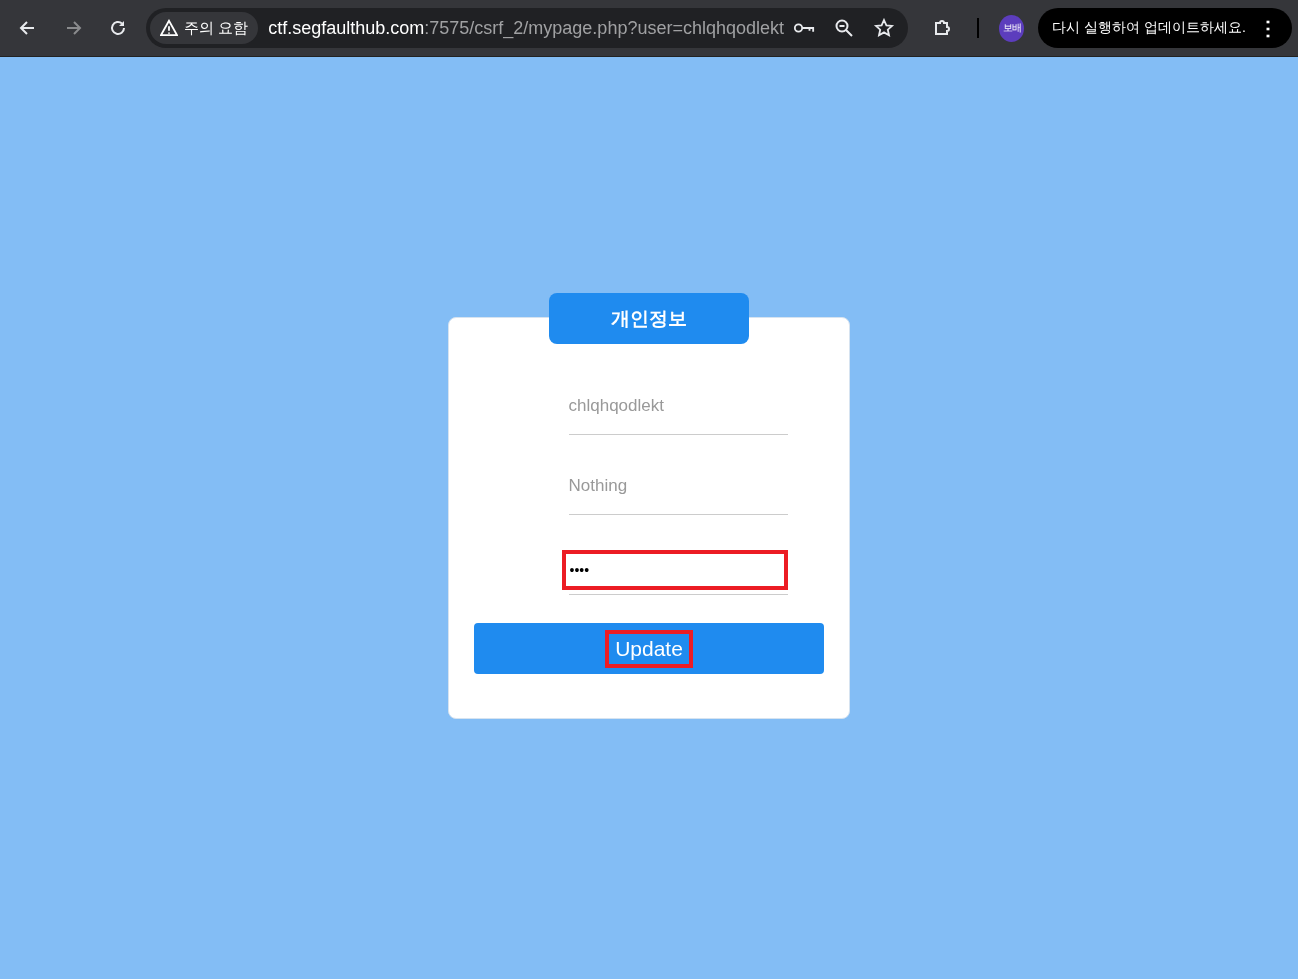  Describe the element at coordinates (1011, 28) in the screenshot. I see `profile-avatar: 보배` at that location.